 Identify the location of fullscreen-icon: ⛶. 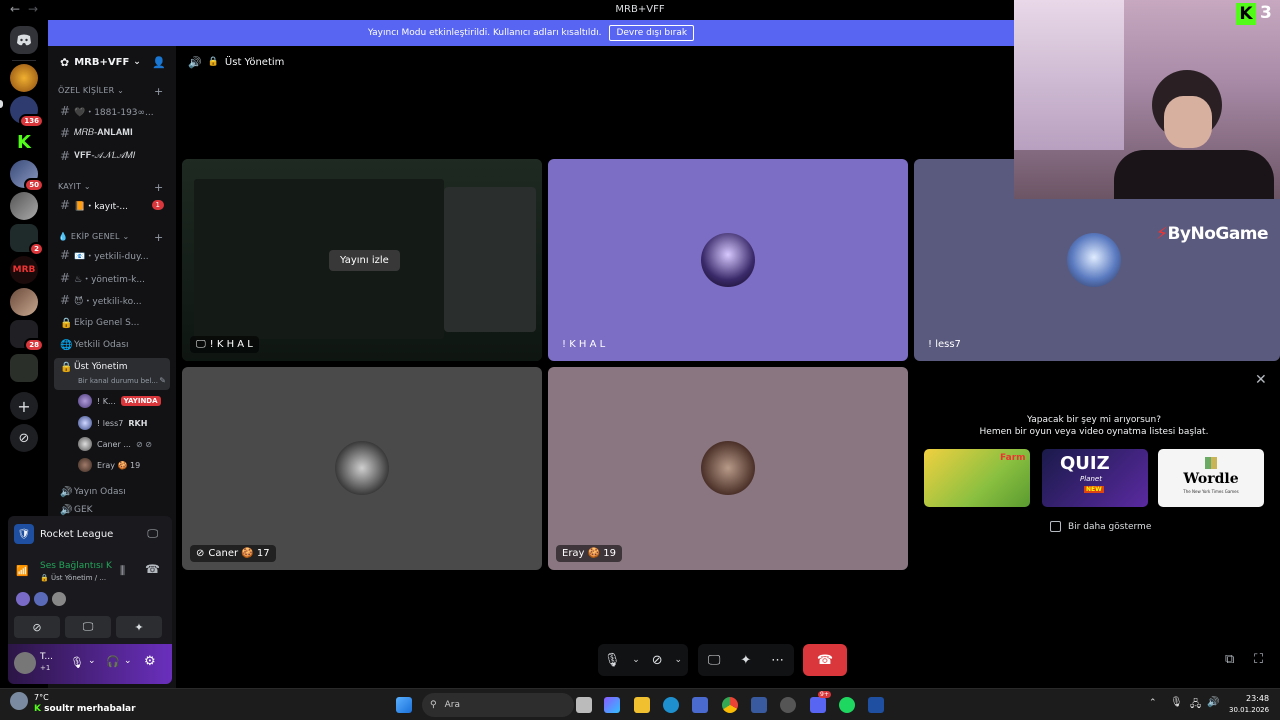
(1258, 659).